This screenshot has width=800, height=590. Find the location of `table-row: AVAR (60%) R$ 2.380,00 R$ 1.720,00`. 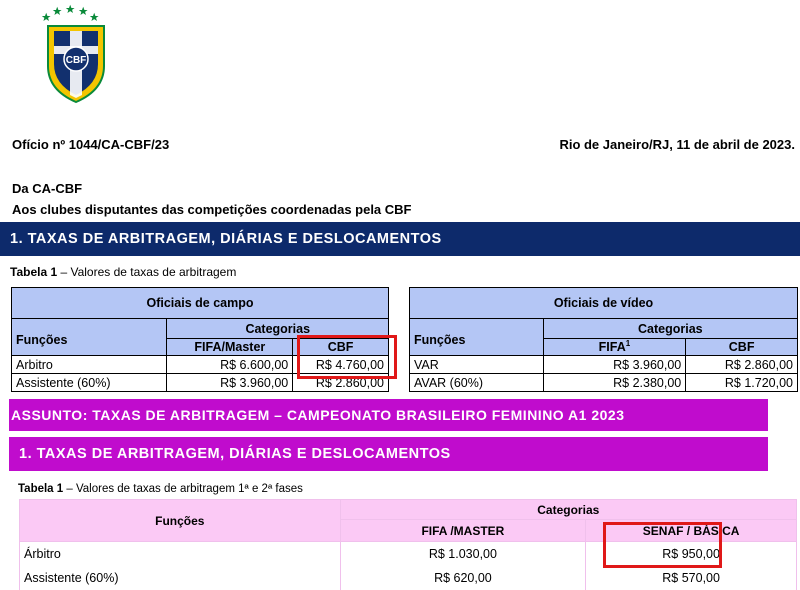

table-row: AVAR (60%) R$ 2.380,00 R$ 1.720,00 is located at coordinates (603, 382).